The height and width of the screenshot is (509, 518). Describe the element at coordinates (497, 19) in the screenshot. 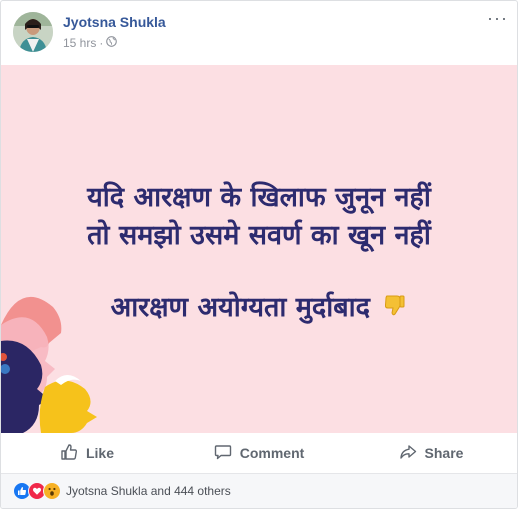

I see `more-options-icon: ···` at that location.